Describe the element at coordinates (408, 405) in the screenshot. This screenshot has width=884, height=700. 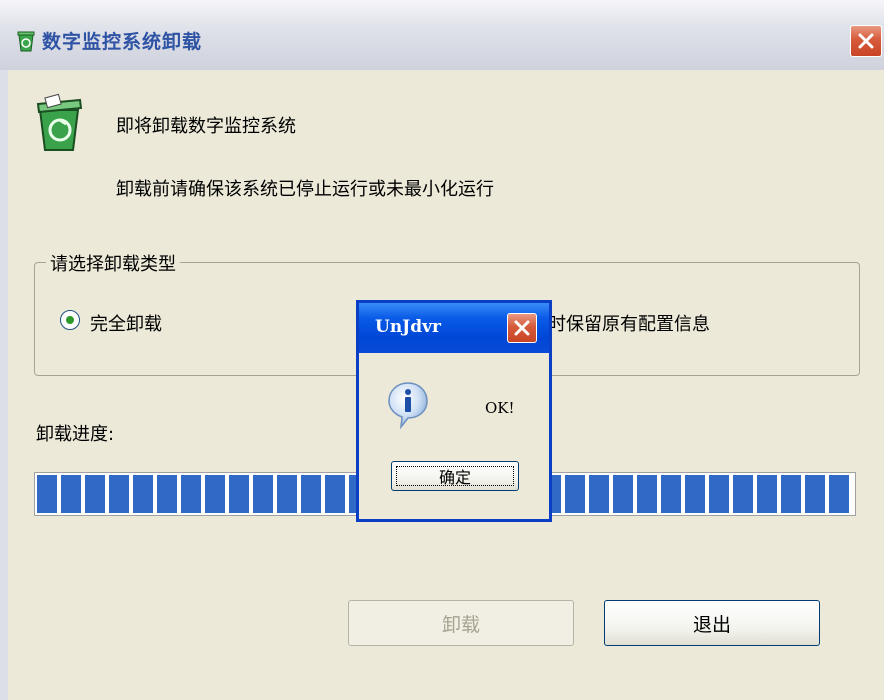
I see `info-icon` at that location.